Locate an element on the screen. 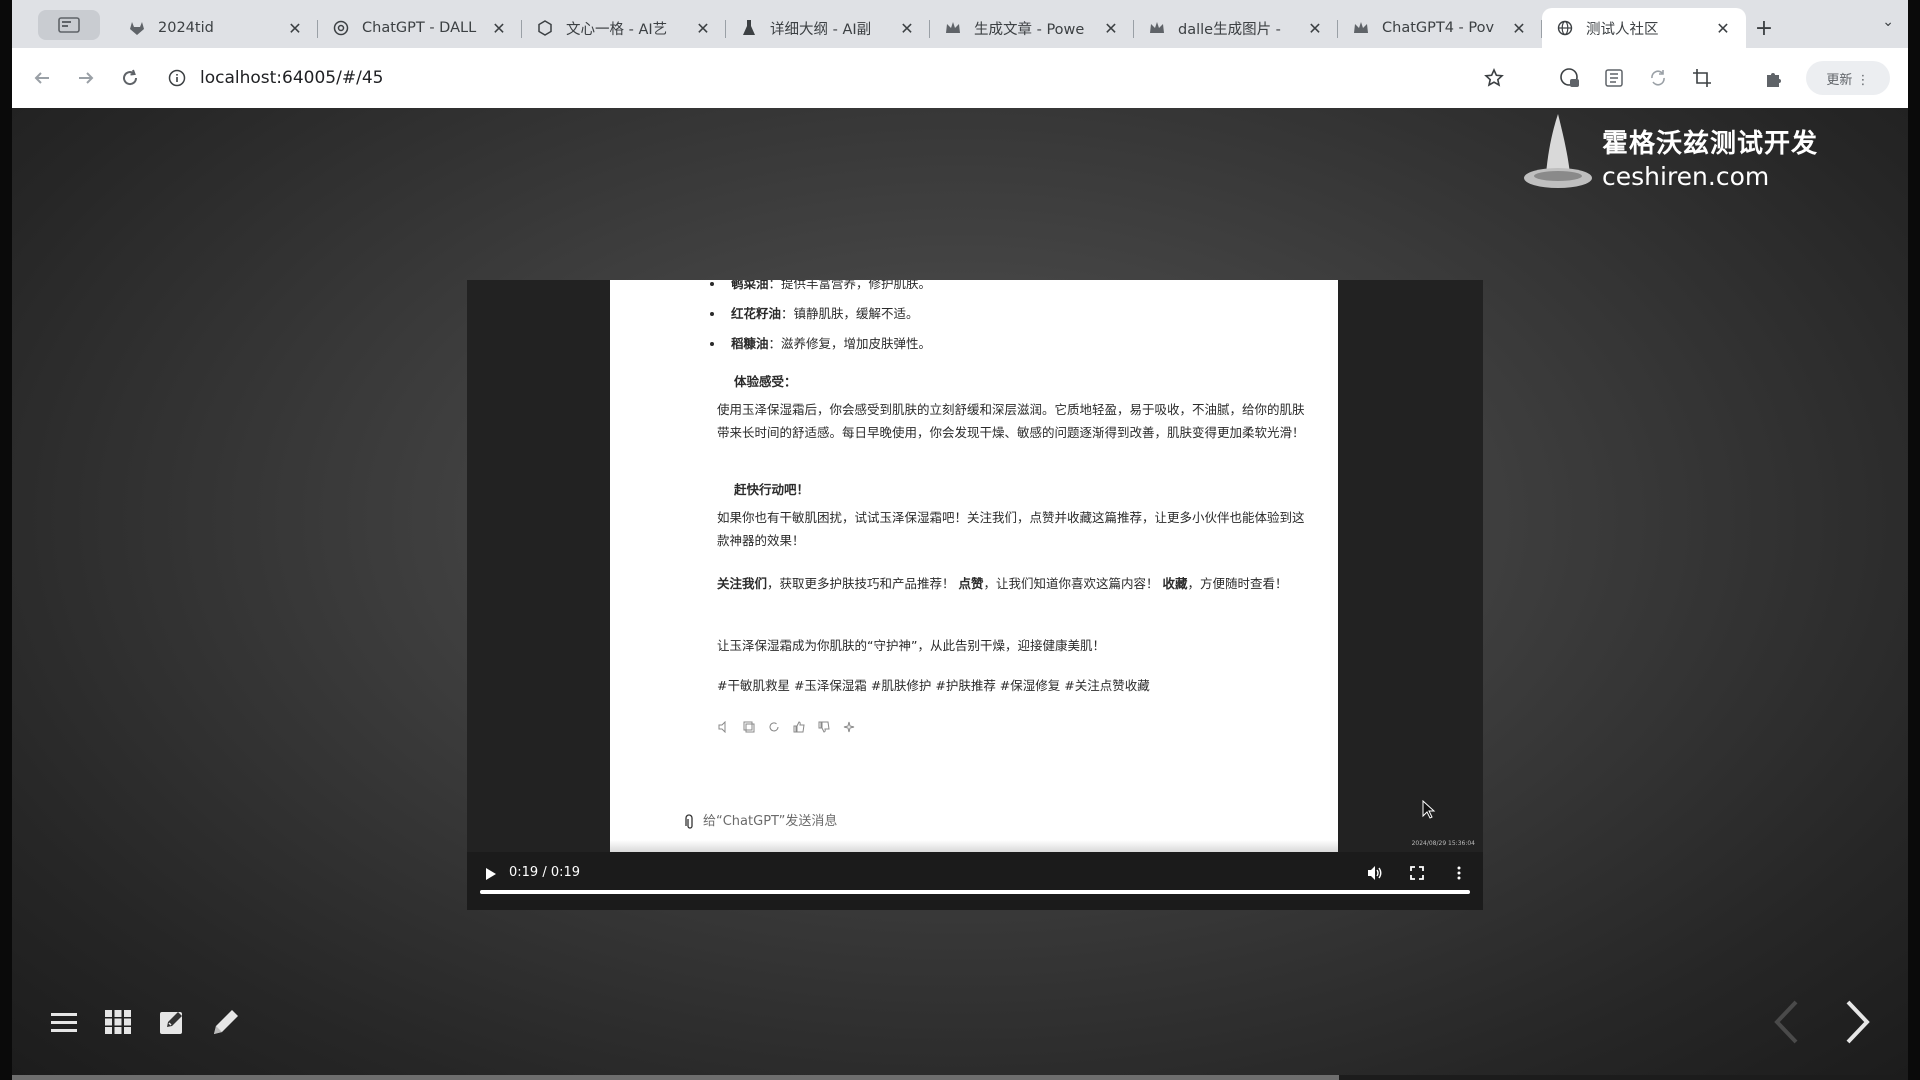  new-tab-button: + is located at coordinates (1764, 28).